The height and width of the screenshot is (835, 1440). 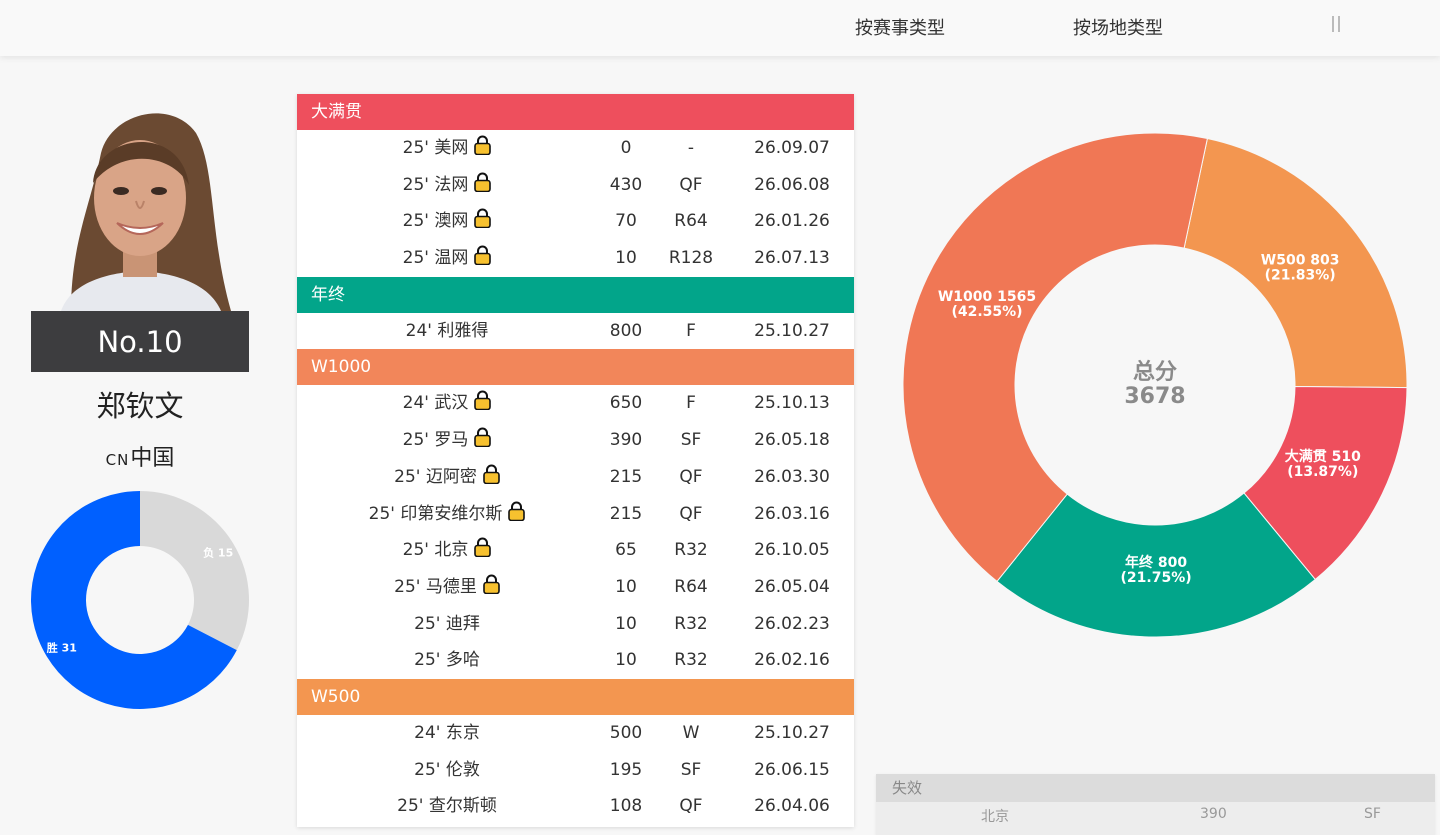 What do you see at coordinates (792, 221) in the screenshot?
I see `expiry-date-cell: 26.01.26` at bounding box center [792, 221].